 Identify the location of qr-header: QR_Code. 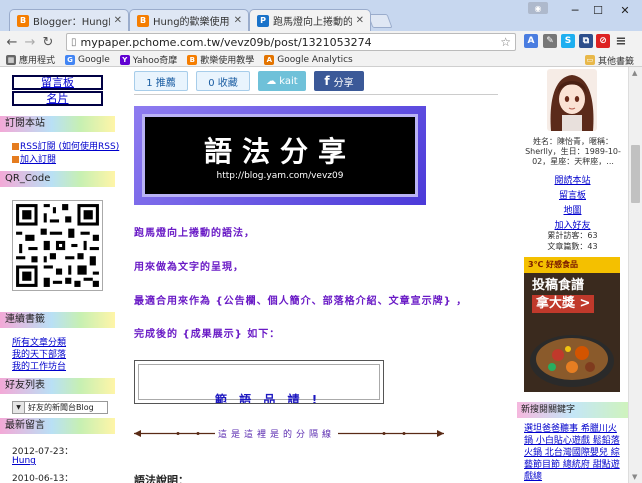
(57, 179).